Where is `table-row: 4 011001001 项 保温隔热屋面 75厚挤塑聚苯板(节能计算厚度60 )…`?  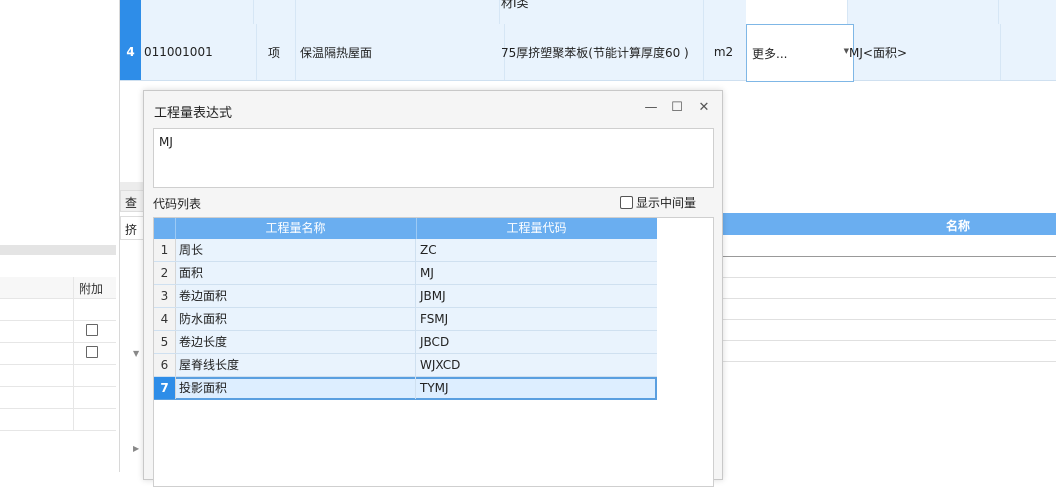
table-row: 4 011001001 项 保温隔热屋面 75厚挤塑聚苯板(节能计算厚度60 )… is located at coordinates (588, 53).